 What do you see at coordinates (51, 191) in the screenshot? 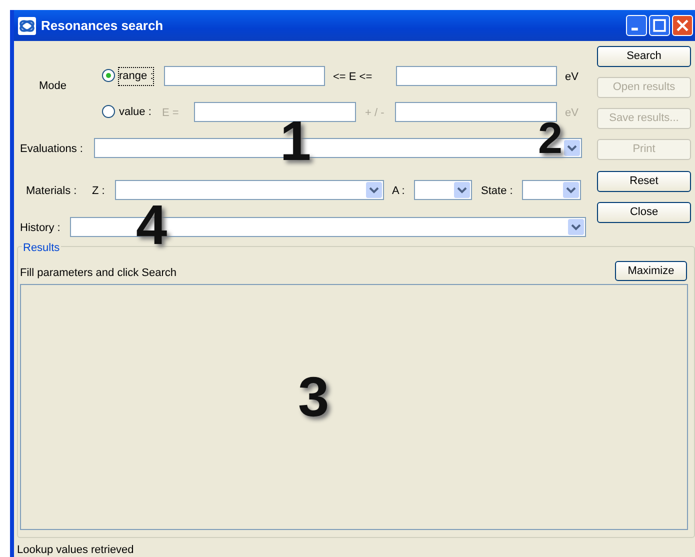
I see `materials-label: Materials :` at bounding box center [51, 191].